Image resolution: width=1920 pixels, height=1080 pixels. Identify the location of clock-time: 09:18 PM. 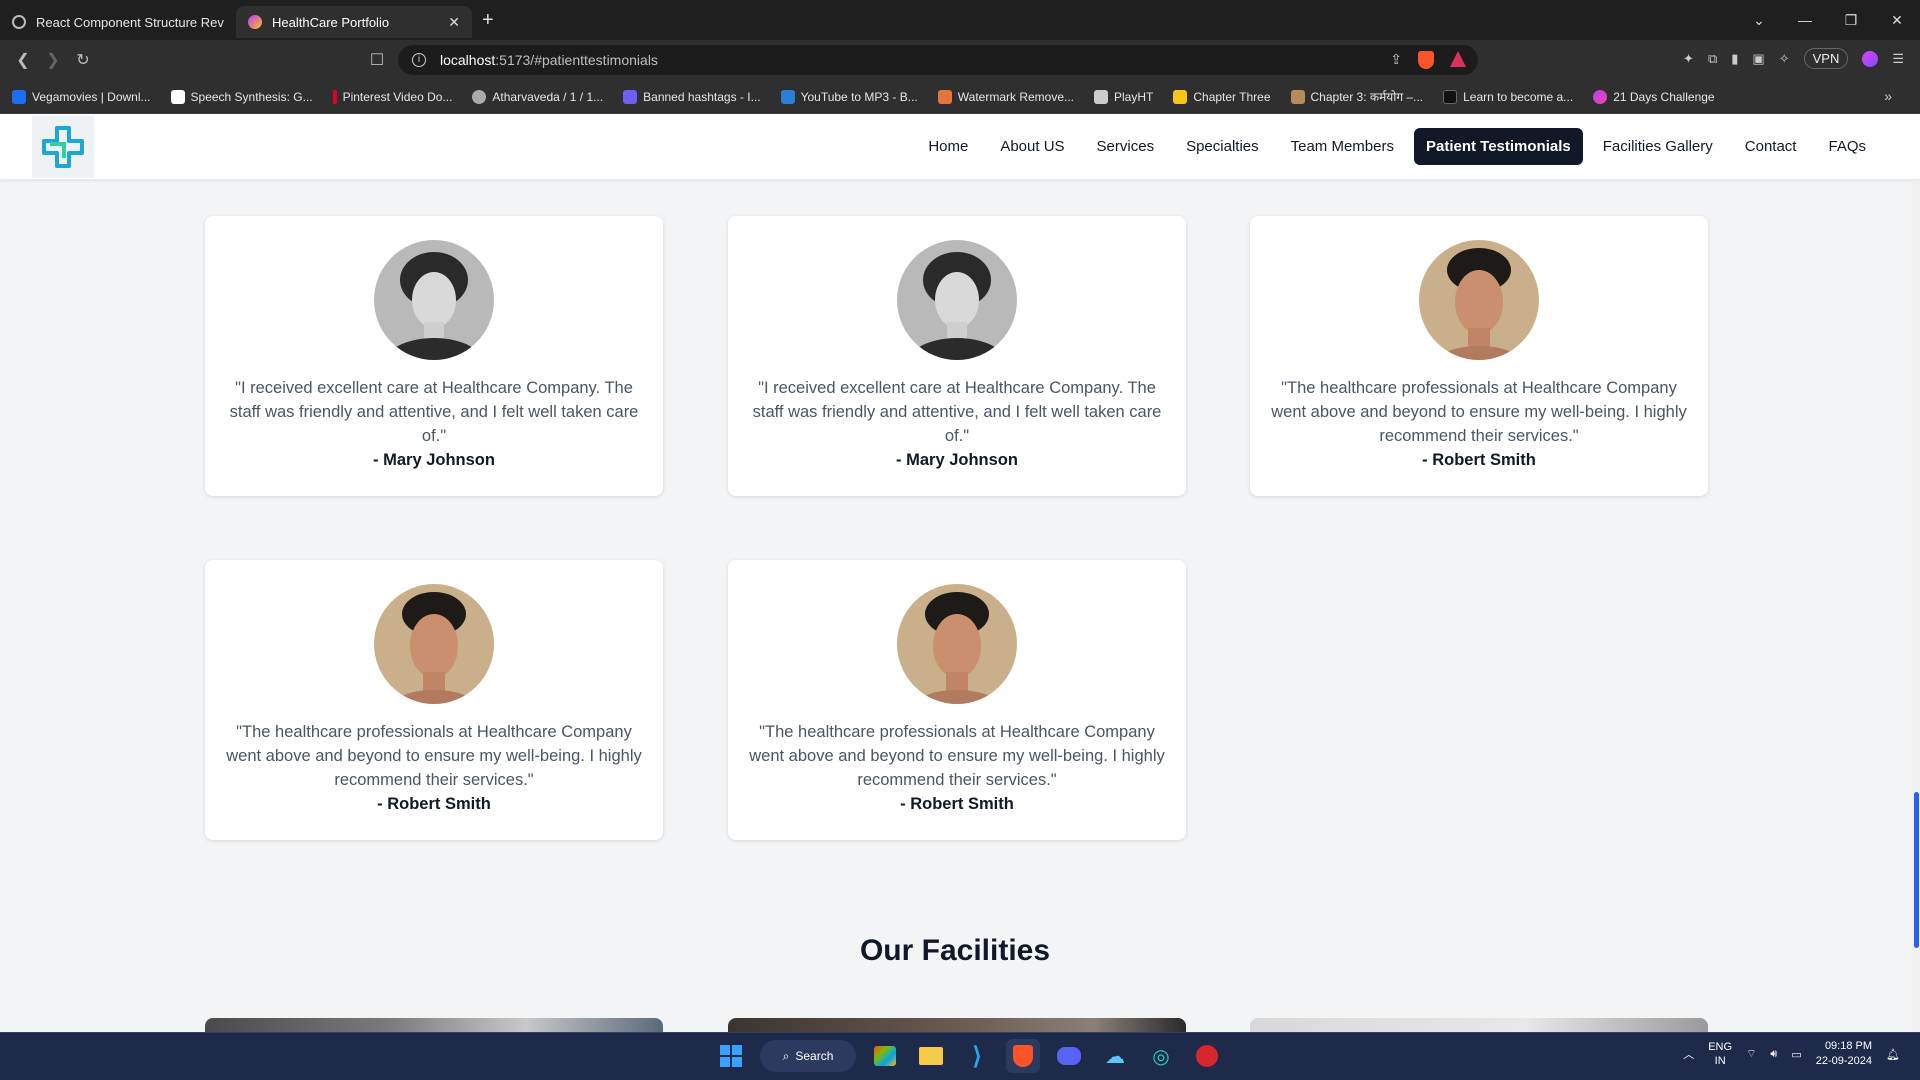
(1848, 1046).